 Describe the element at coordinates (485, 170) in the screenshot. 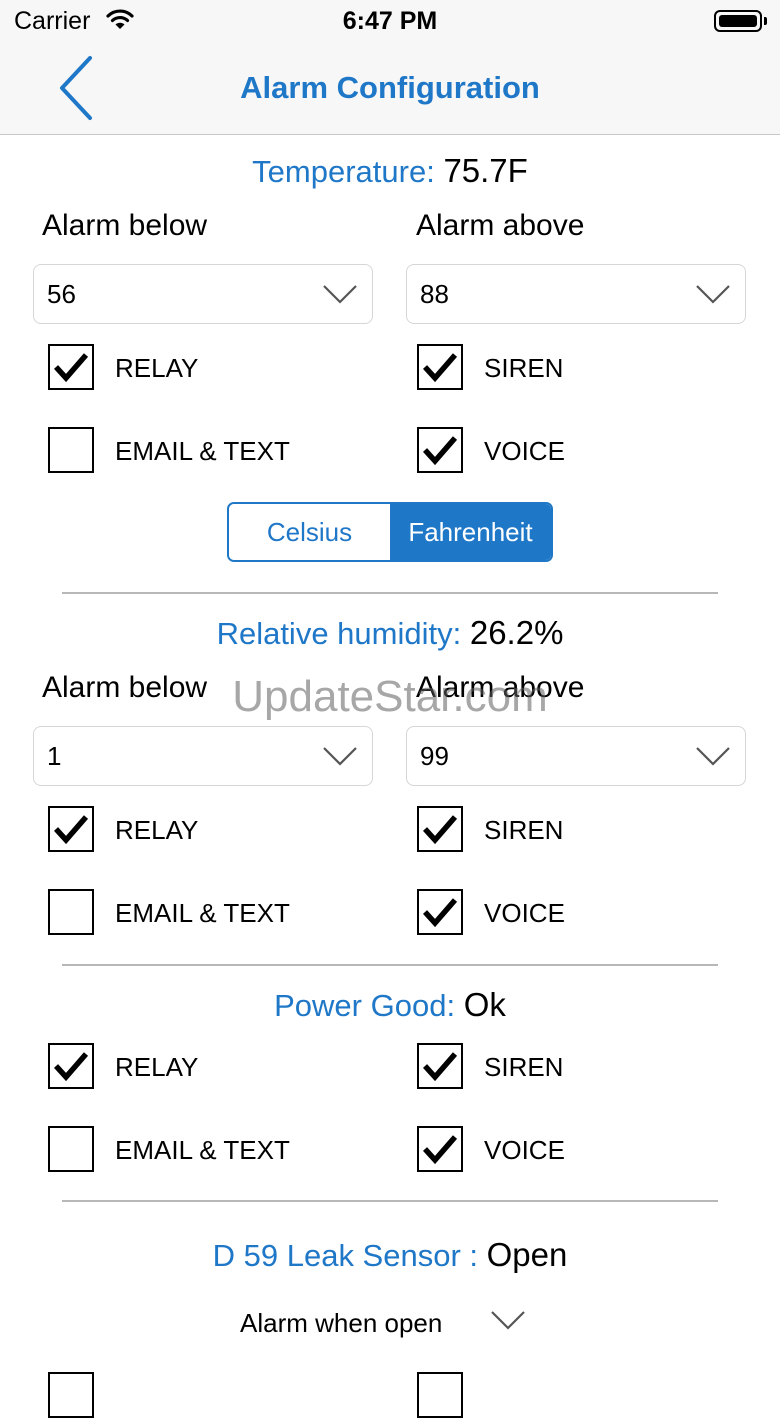

I see `temperature-value: 75.7F` at that location.